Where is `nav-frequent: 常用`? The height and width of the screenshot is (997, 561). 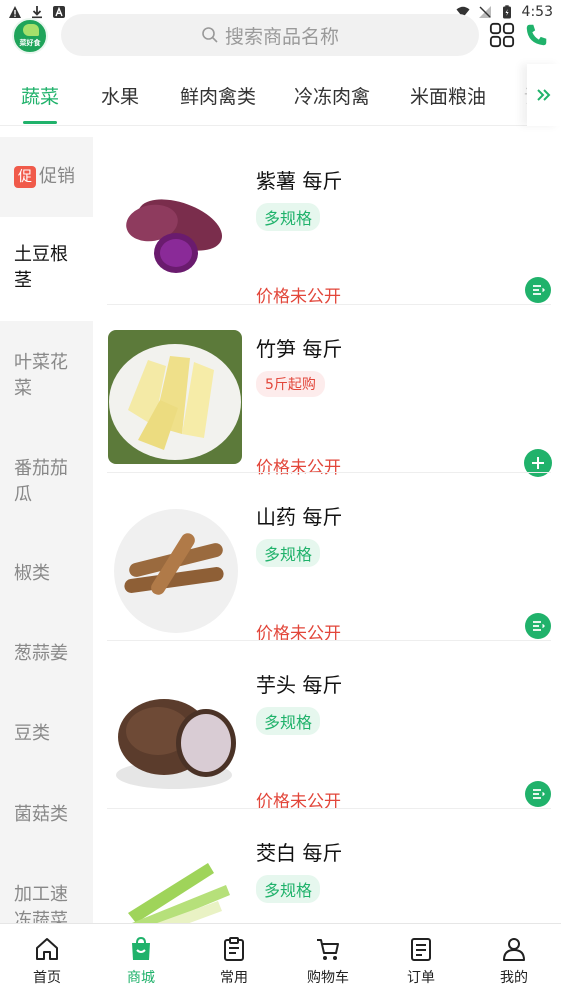 nav-frequent: 常用 is located at coordinates (234, 960).